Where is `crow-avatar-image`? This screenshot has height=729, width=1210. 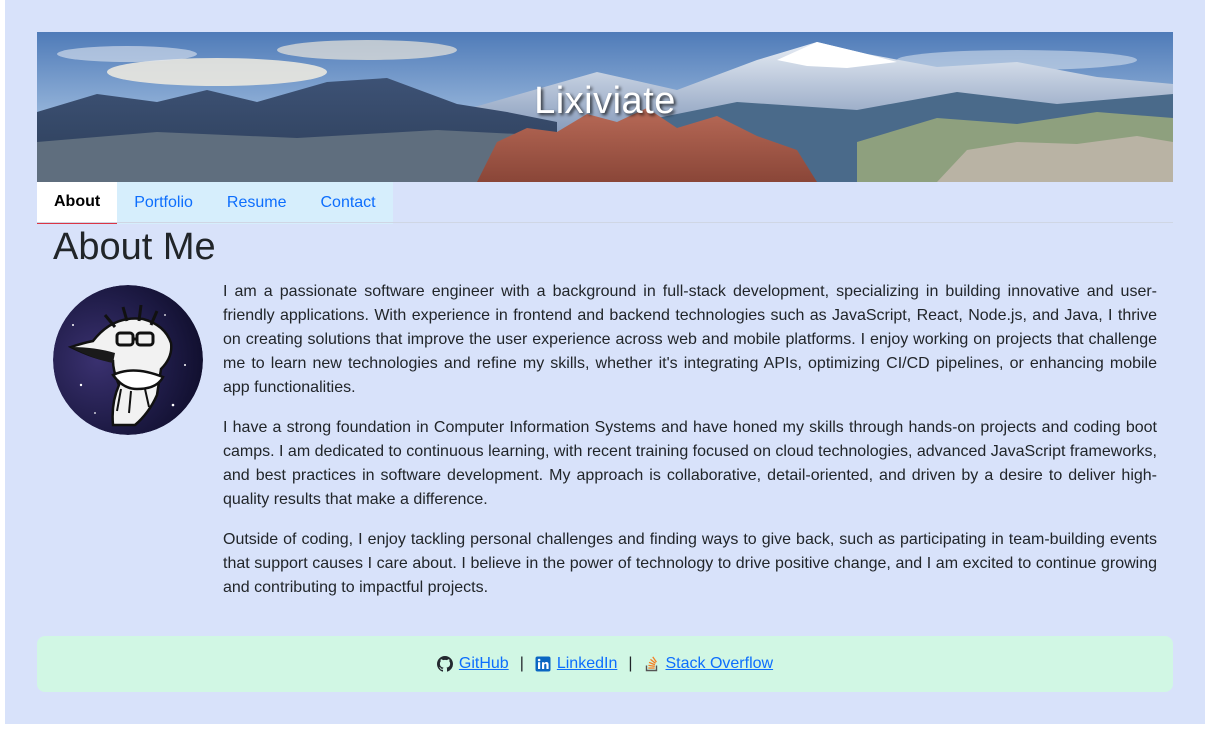
crow-avatar-image is located at coordinates (128, 360).